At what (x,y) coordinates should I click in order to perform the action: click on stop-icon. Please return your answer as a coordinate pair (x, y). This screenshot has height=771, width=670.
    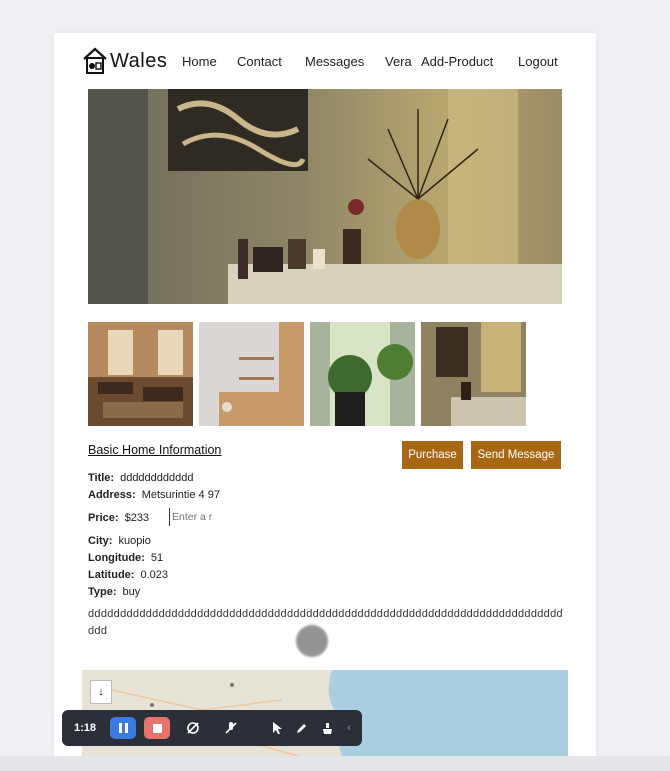
    Looking at the image, I should click on (157, 728).